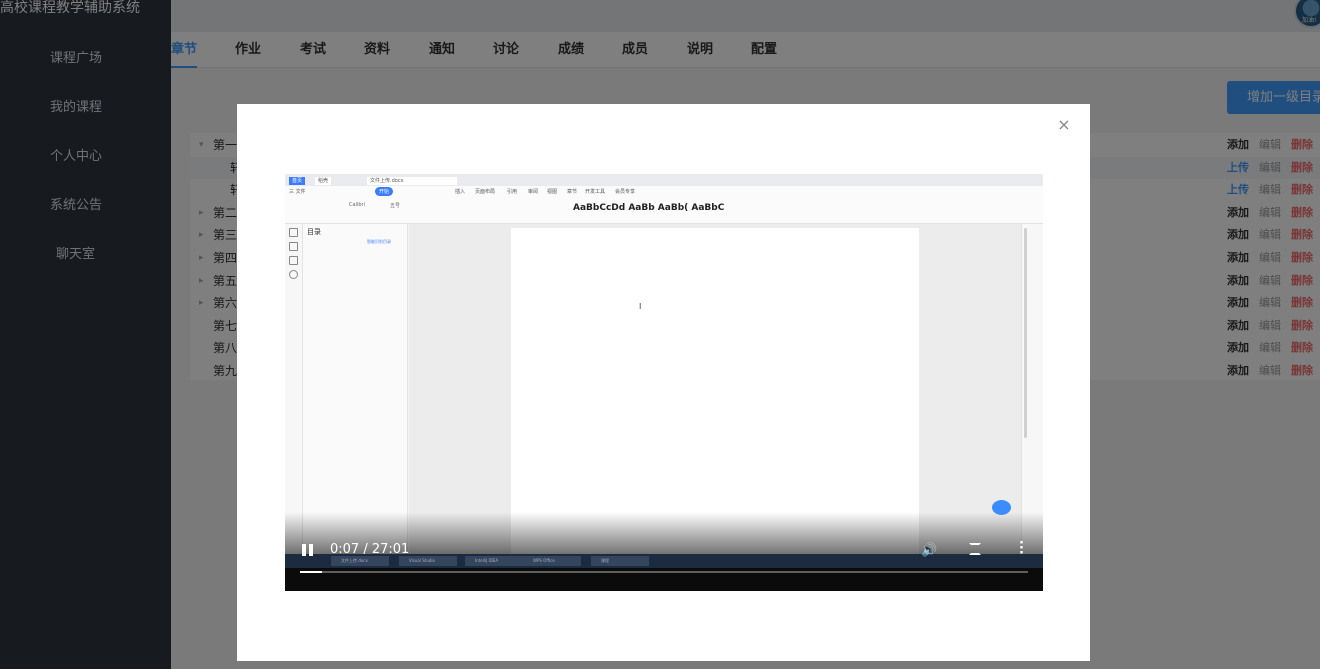  I want to click on video-time: 0:07 / 27:01, so click(370, 549).